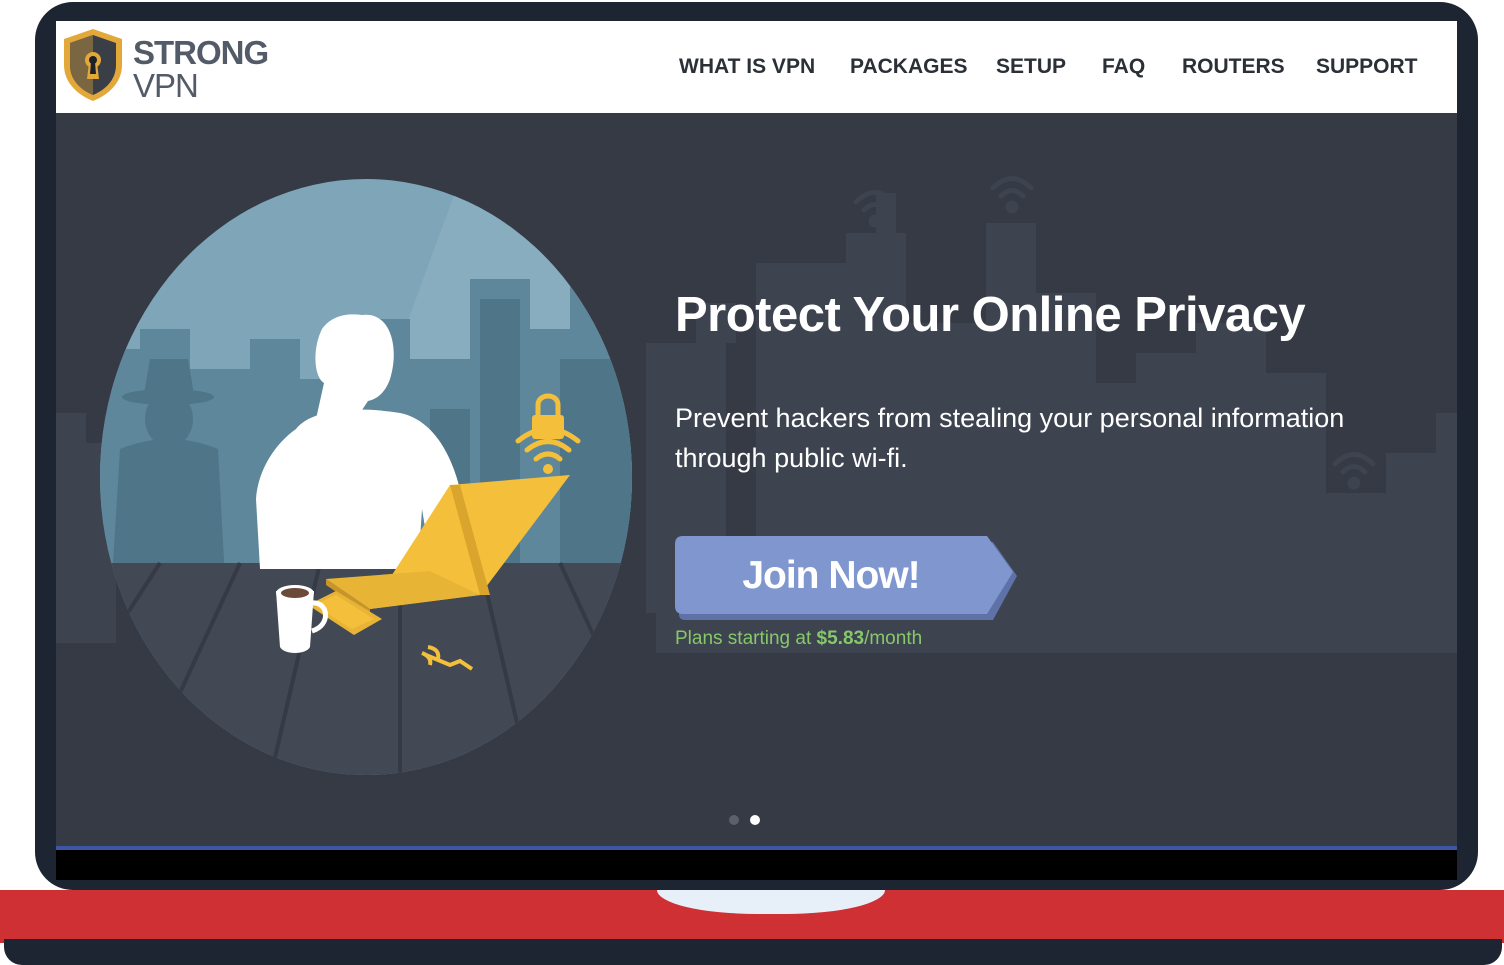 This screenshot has height=965, width=1504. What do you see at coordinates (753, 952) in the screenshot?
I see `laptop-base-bottom` at bounding box center [753, 952].